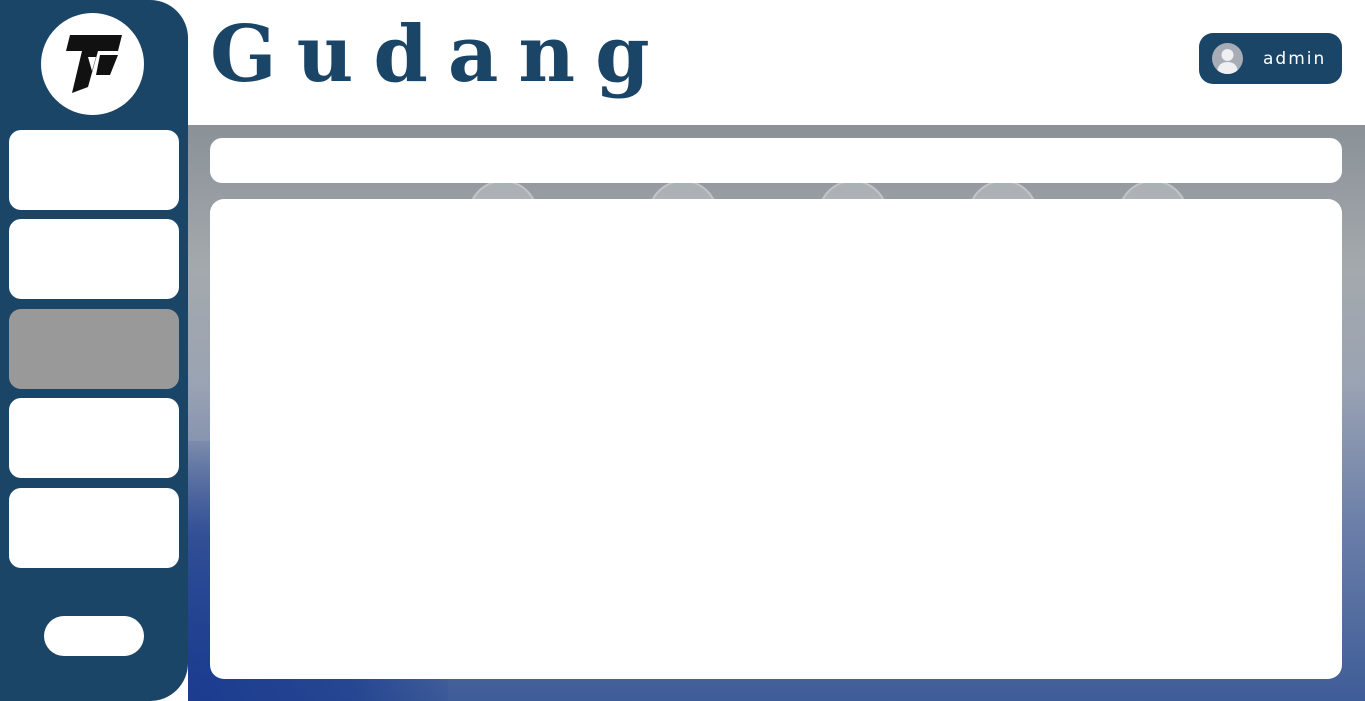 This screenshot has width=1365, height=701. Describe the element at coordinates (440, 54) in the screenshot. I see `page-title: Gudang` at that location.